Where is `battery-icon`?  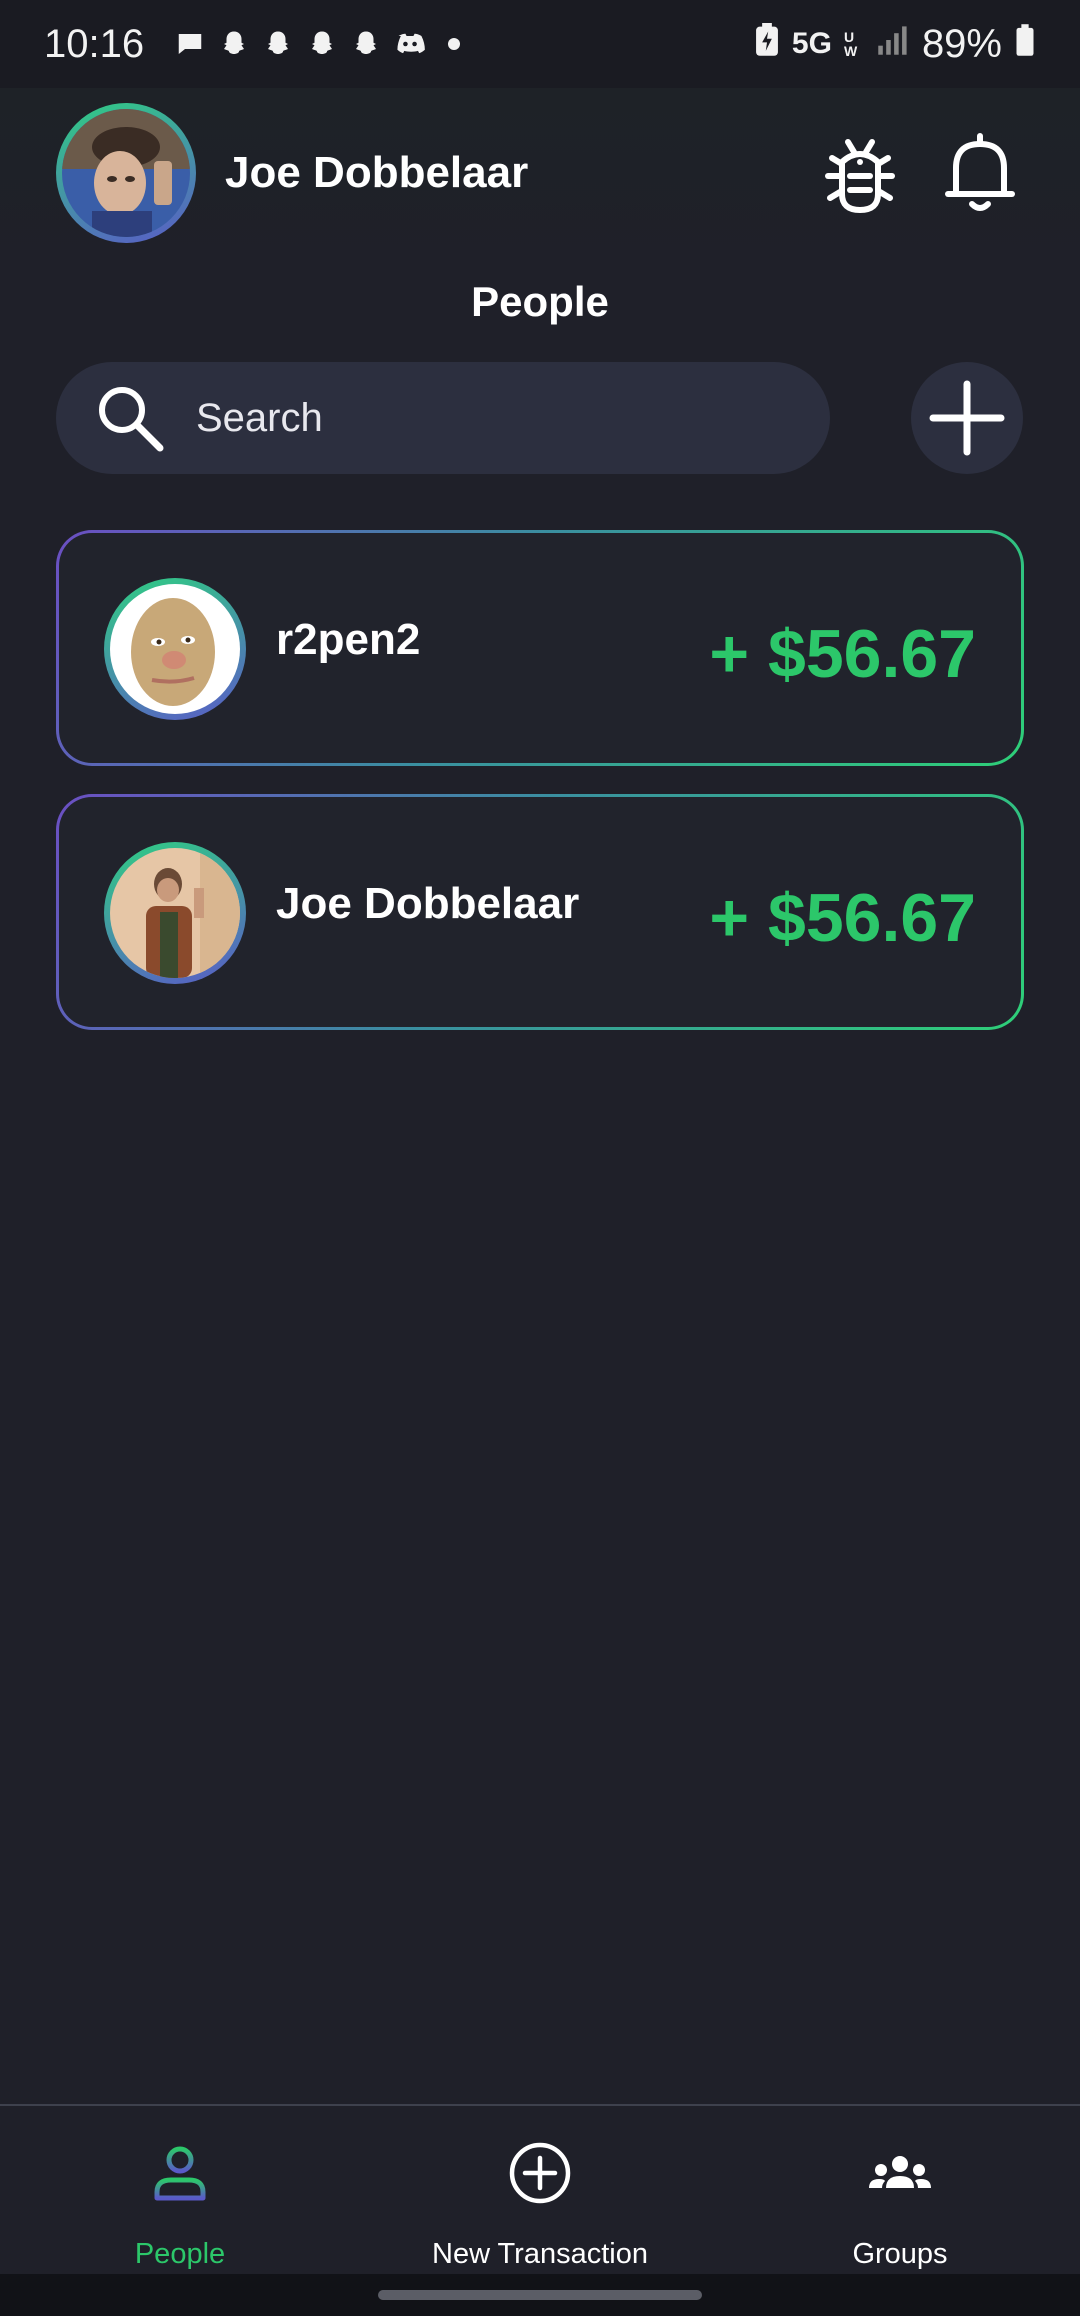 battery-icon is located at coordinates (1025, 44).